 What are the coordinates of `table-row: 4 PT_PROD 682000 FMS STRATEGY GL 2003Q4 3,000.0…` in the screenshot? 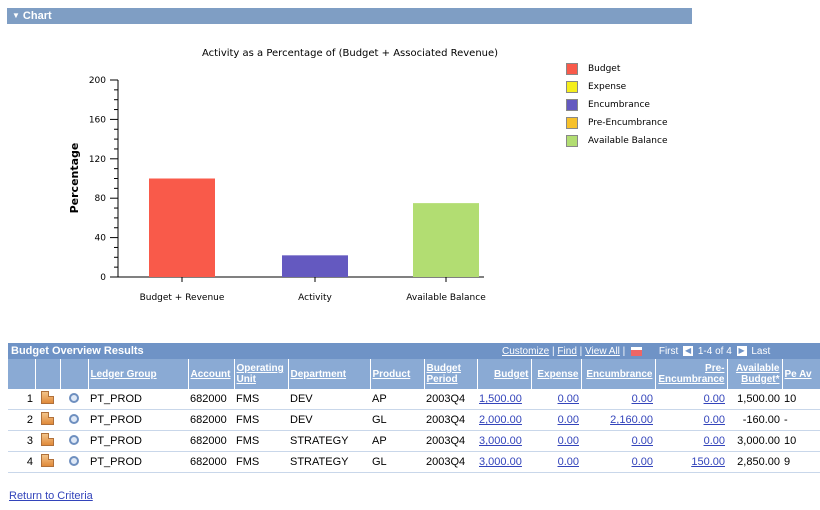 It's located at (414, 462).